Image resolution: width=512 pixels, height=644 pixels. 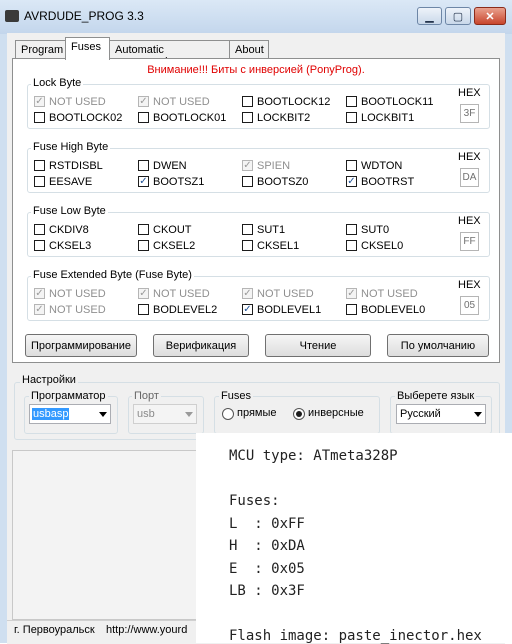 I want to click on lock-byte-hex-value: 3F, so click(x=469, y=113).